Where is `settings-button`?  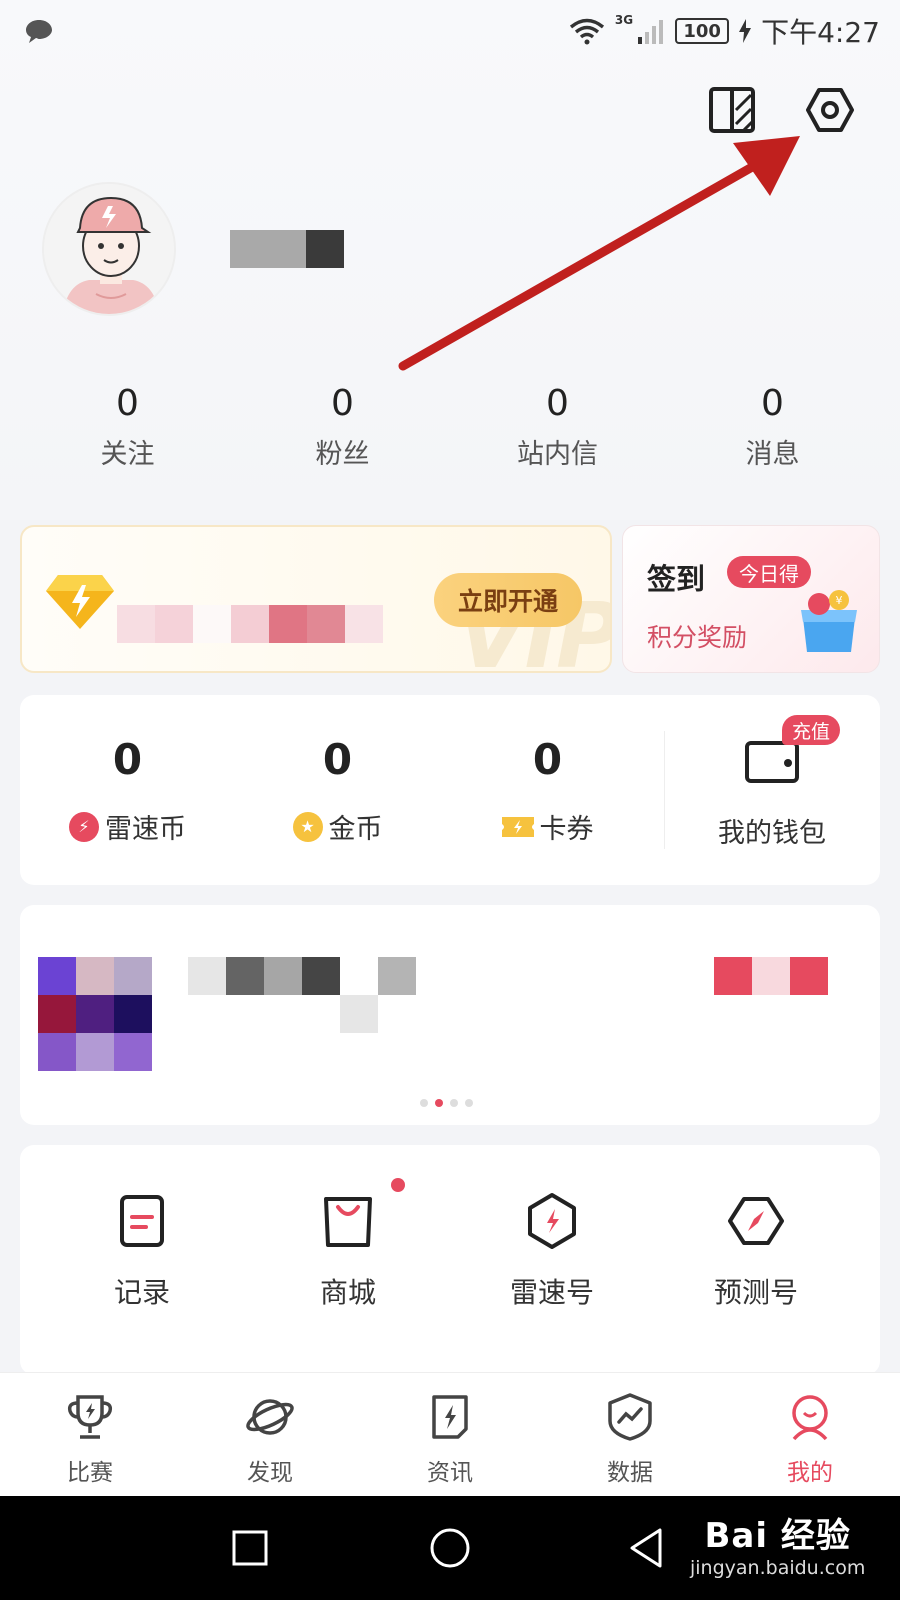
settings-button is located at coordinates (830, 110).